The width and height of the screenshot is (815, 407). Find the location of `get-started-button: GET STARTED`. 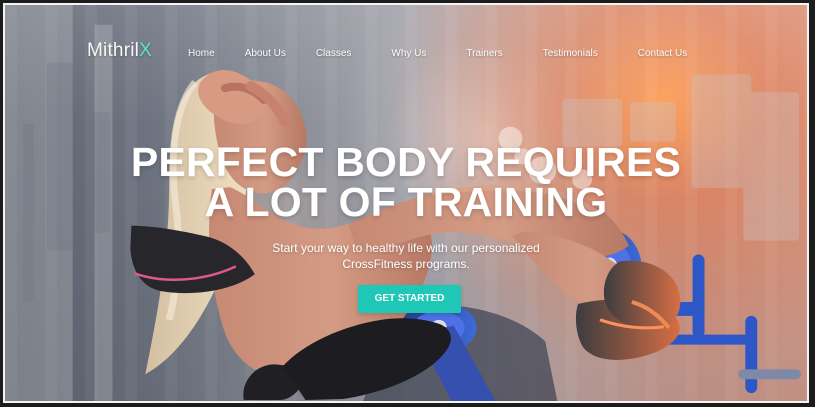

get-started-button: GET STARTED is located at coordinates (409, 299).